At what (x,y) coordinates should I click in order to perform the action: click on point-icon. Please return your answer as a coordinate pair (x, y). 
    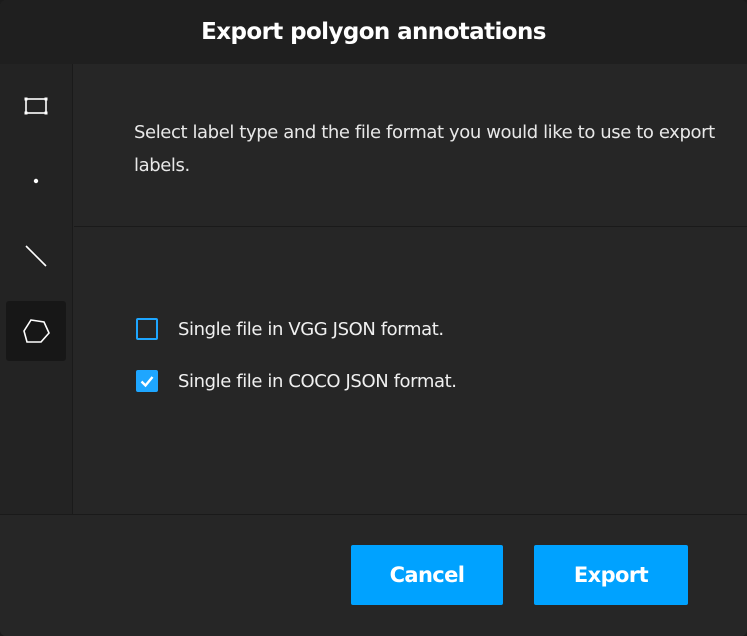
    Looking at the image, I should click on (36, 181).